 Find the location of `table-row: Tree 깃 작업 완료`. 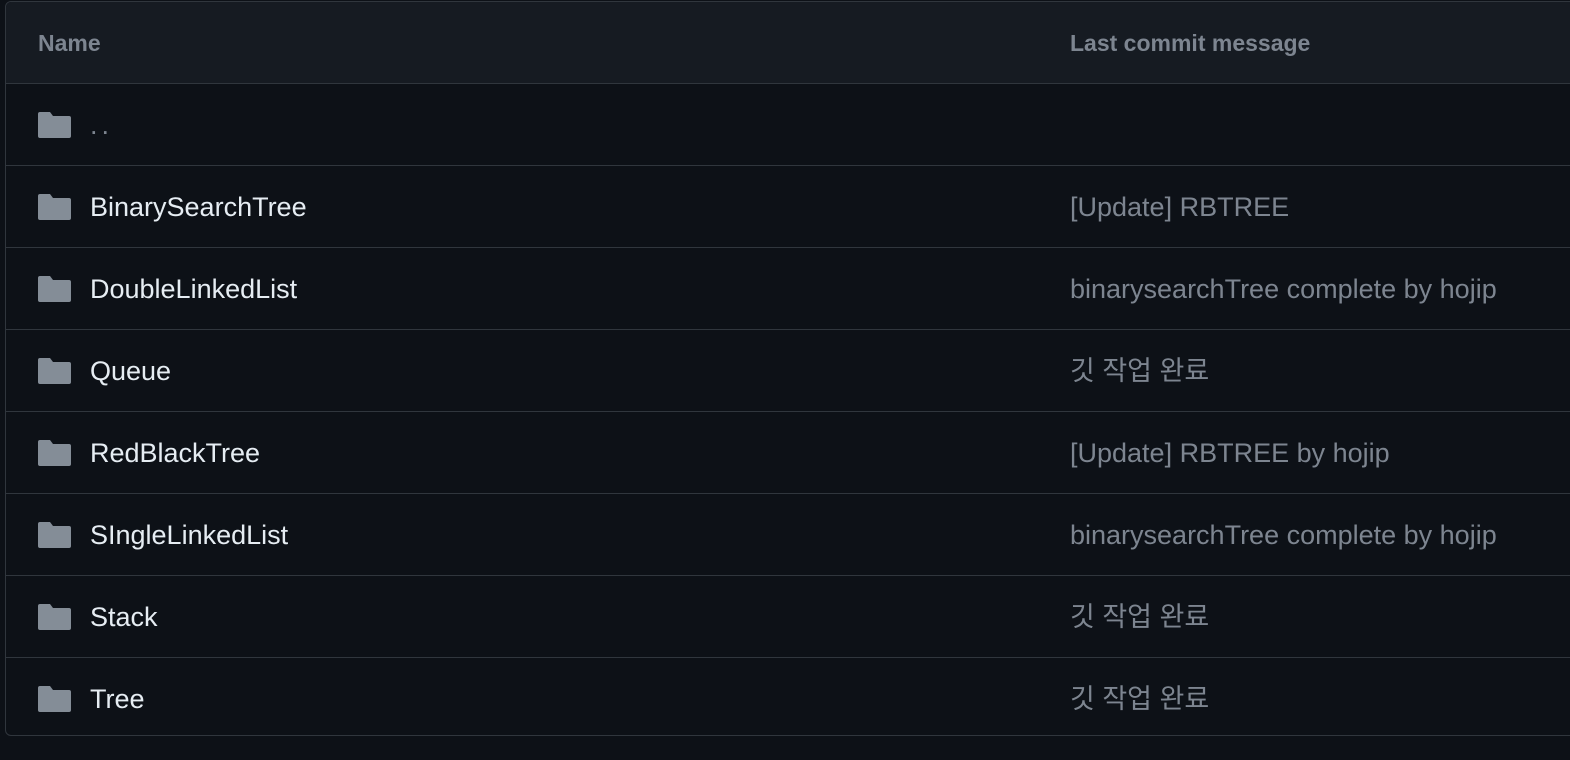

table-row: Tree 깃 작업 완료 is located at coordinates (788, 696).